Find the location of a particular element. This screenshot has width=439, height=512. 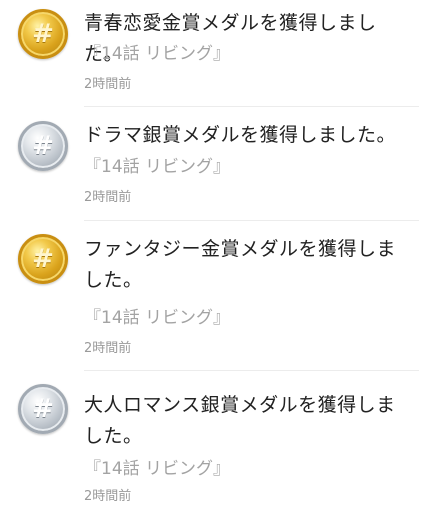

notification-message: ファンタジー金賞メダルを獲得しました。 is located at coordinates (240, 264).